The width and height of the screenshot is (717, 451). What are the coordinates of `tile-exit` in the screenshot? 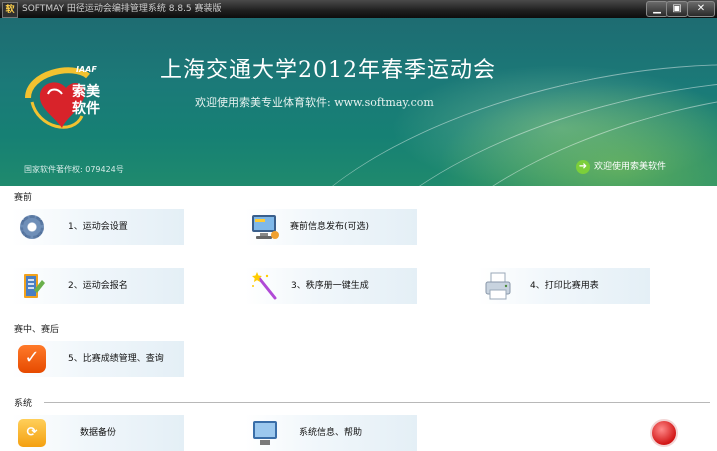 It's located at (664, 433).